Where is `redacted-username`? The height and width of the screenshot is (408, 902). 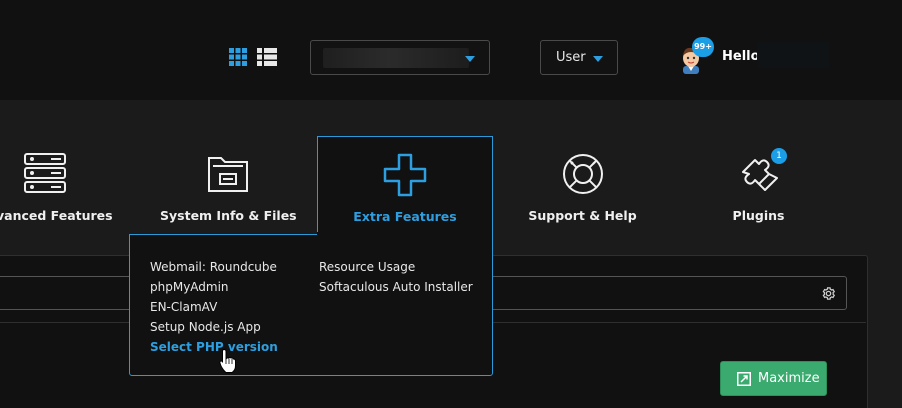 redacted-username is located at coordinates (793, 55).